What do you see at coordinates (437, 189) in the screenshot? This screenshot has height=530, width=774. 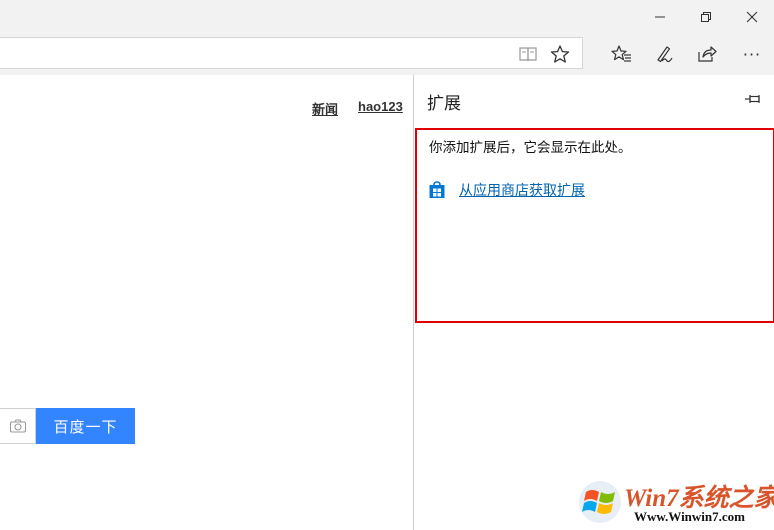 I see `store-bag-icon` at bounding box center [437, 189].